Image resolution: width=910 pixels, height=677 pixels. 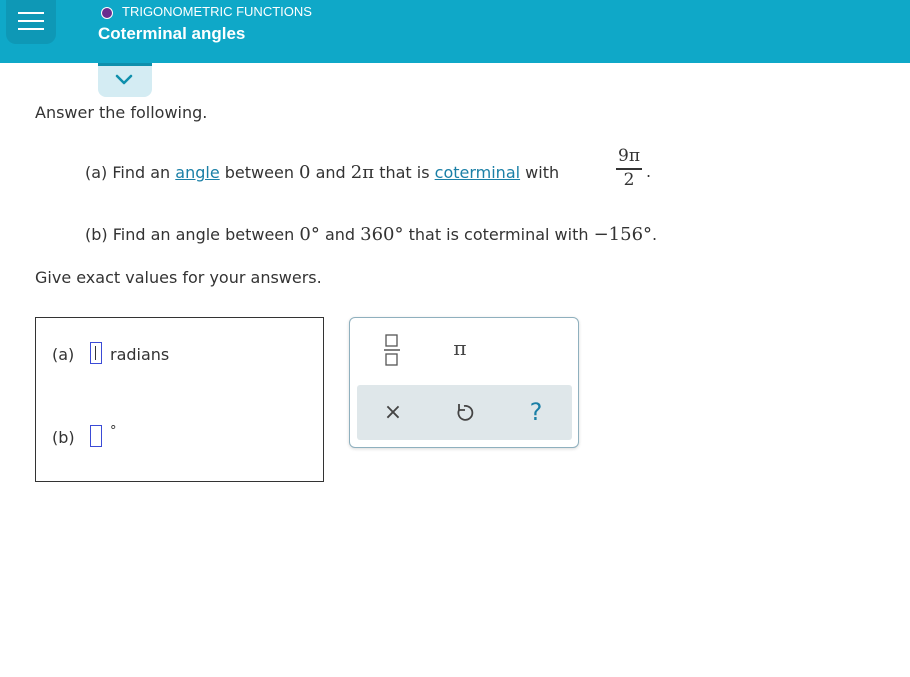 I want to click on clear-button: ×, so click(x=393, y=413).